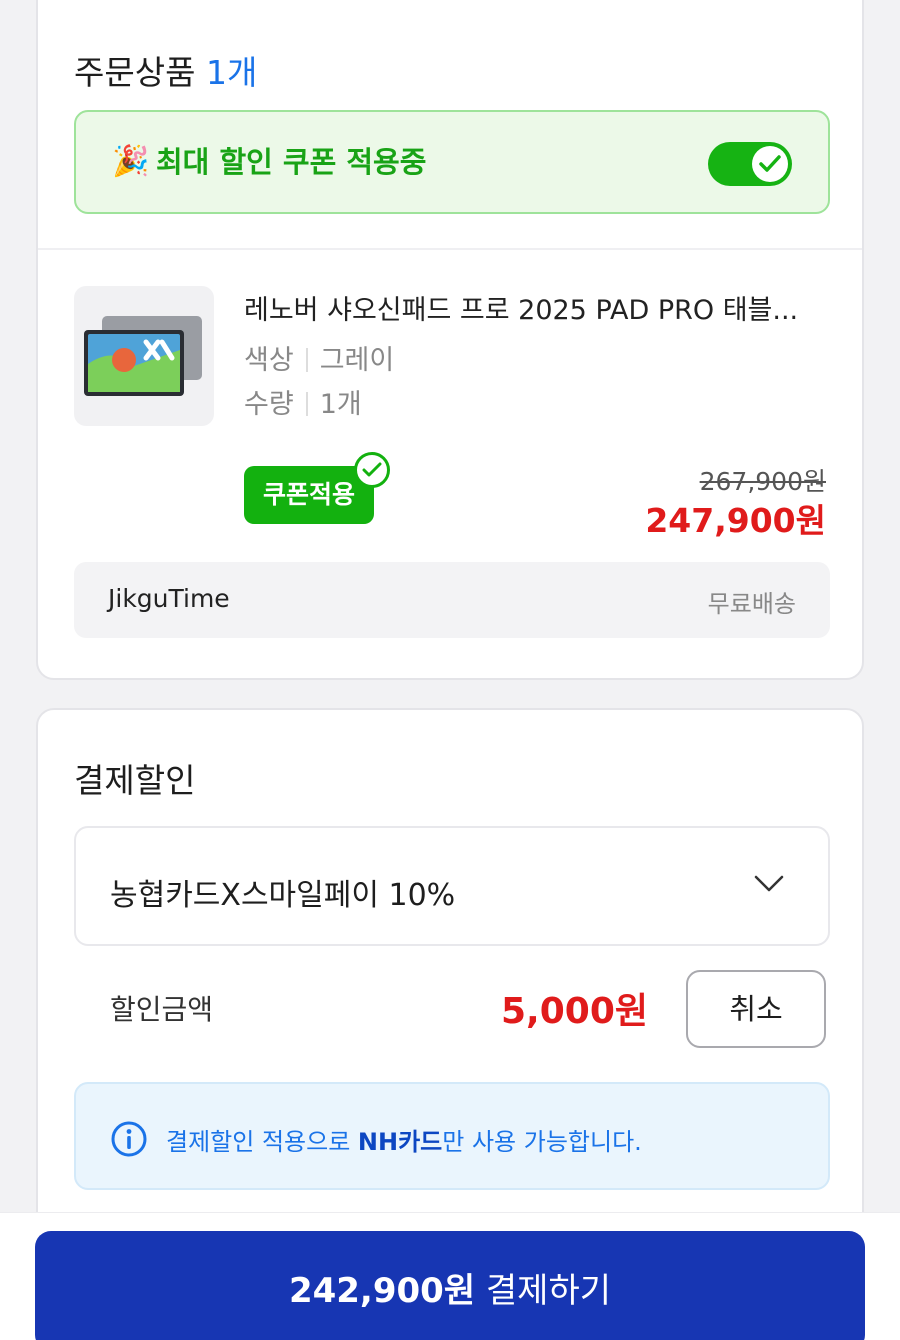 The image size is (900, 1340). I want to click on product-thumbnail, so click(144, 356).